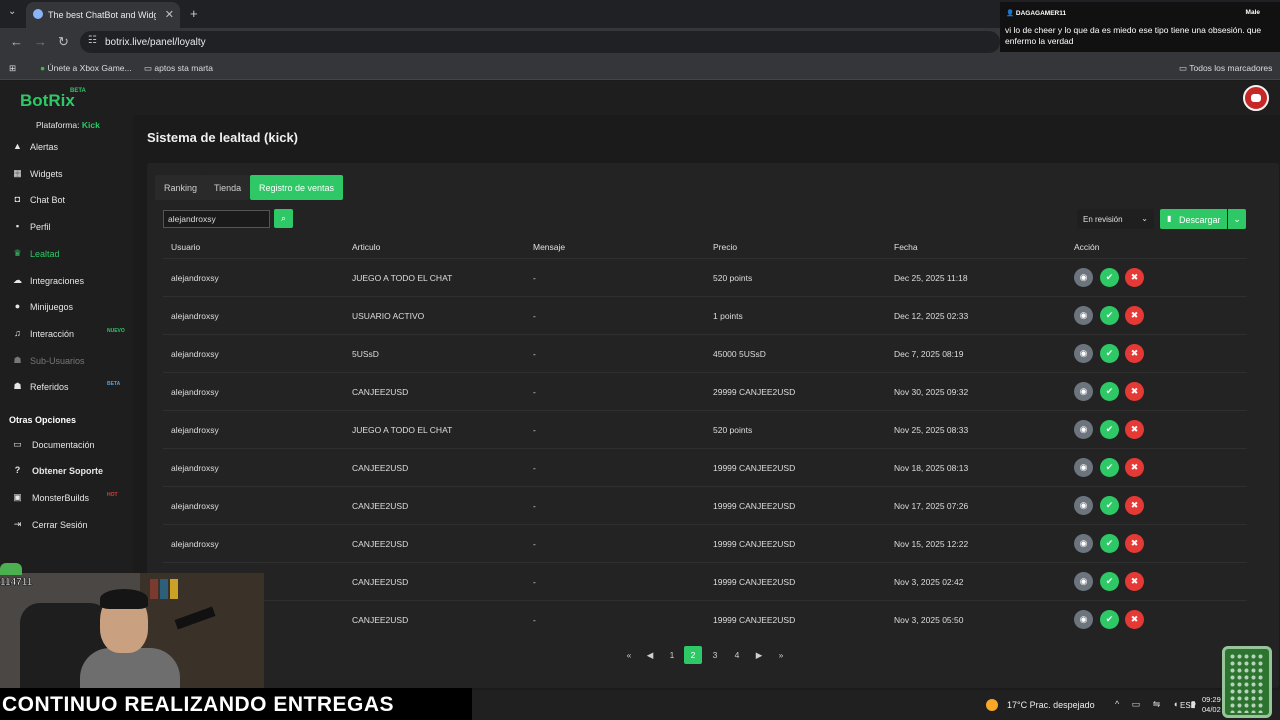  What do you see at coordinates (1188, 705) in the screenshot?
I see `language-indicator: ESP` at bounding box center [1188, 705].